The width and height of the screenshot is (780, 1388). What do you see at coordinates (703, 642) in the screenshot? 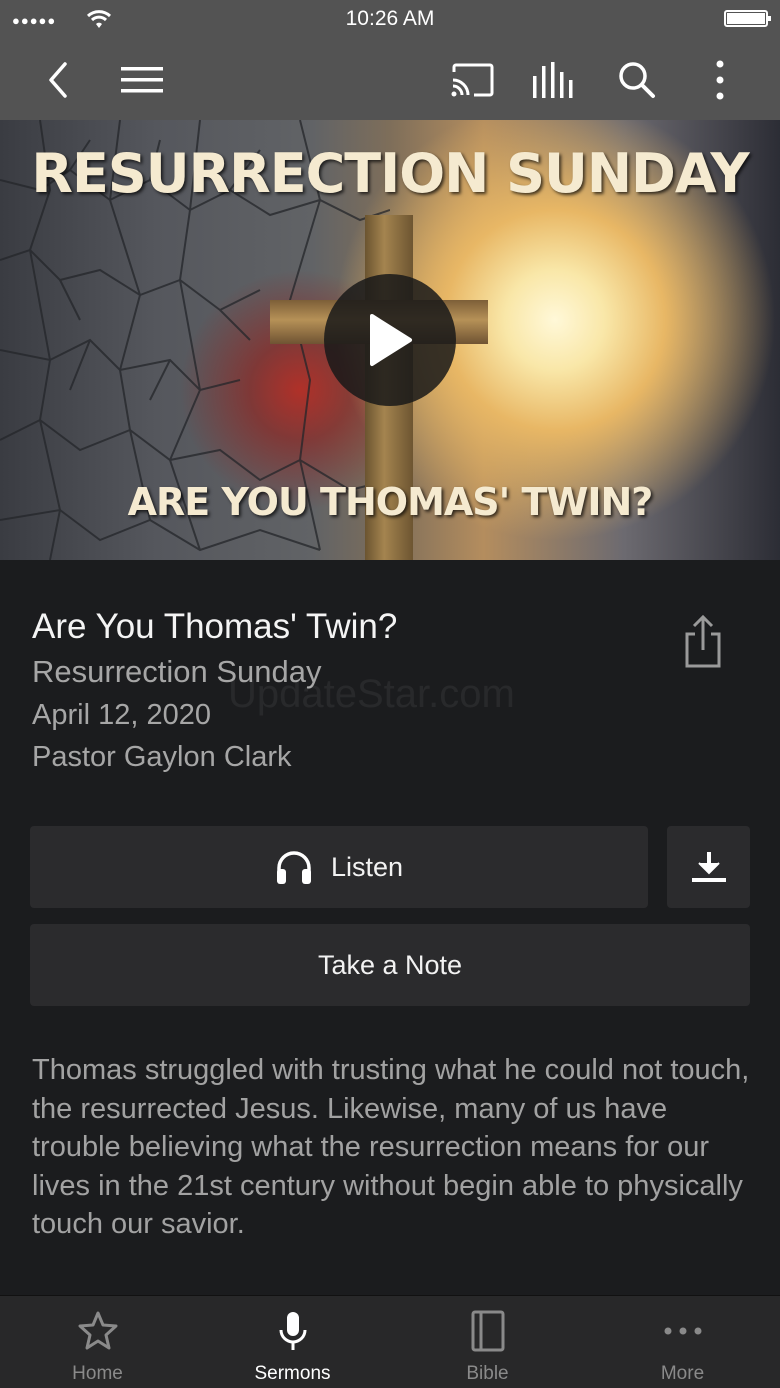
I see `share-icon` at bounding box center [703, 642].